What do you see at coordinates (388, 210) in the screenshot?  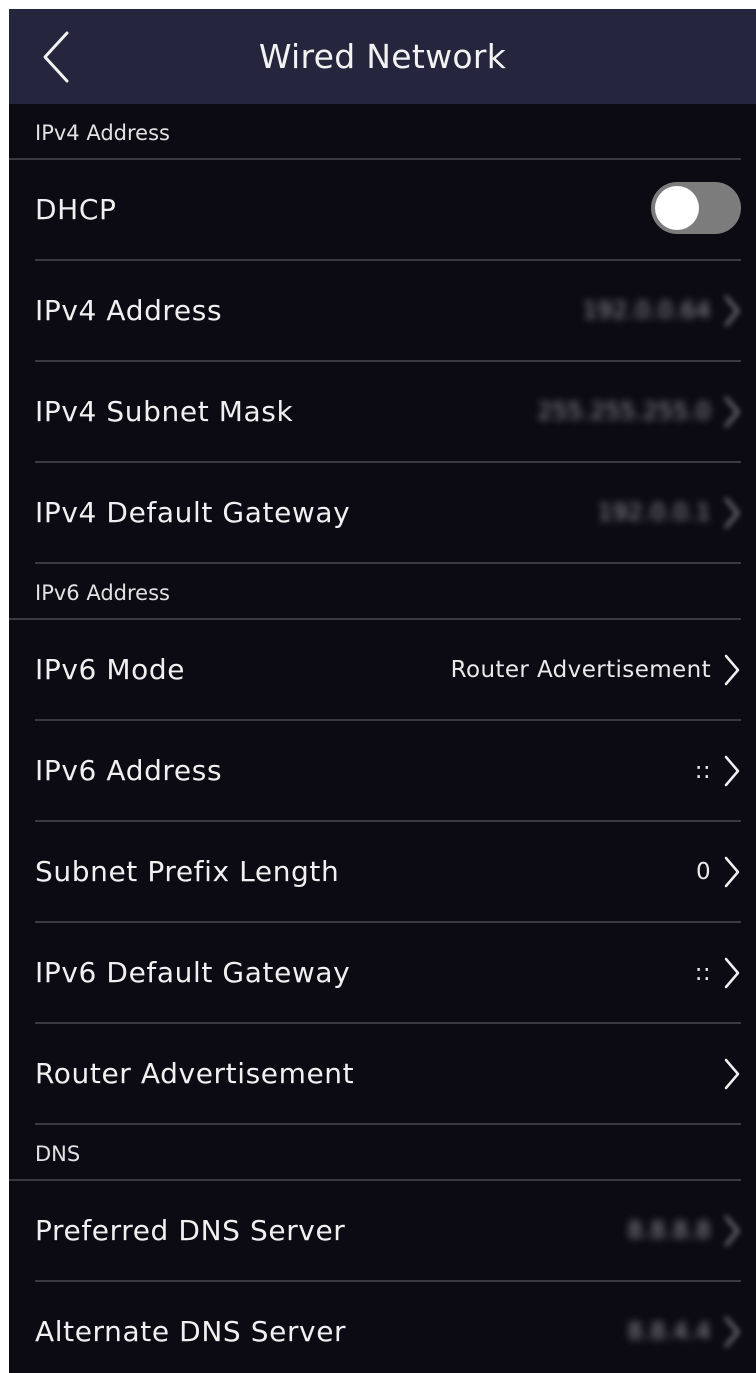 I see `dhcp-row: DHCP` at bounding box center [388, 210].